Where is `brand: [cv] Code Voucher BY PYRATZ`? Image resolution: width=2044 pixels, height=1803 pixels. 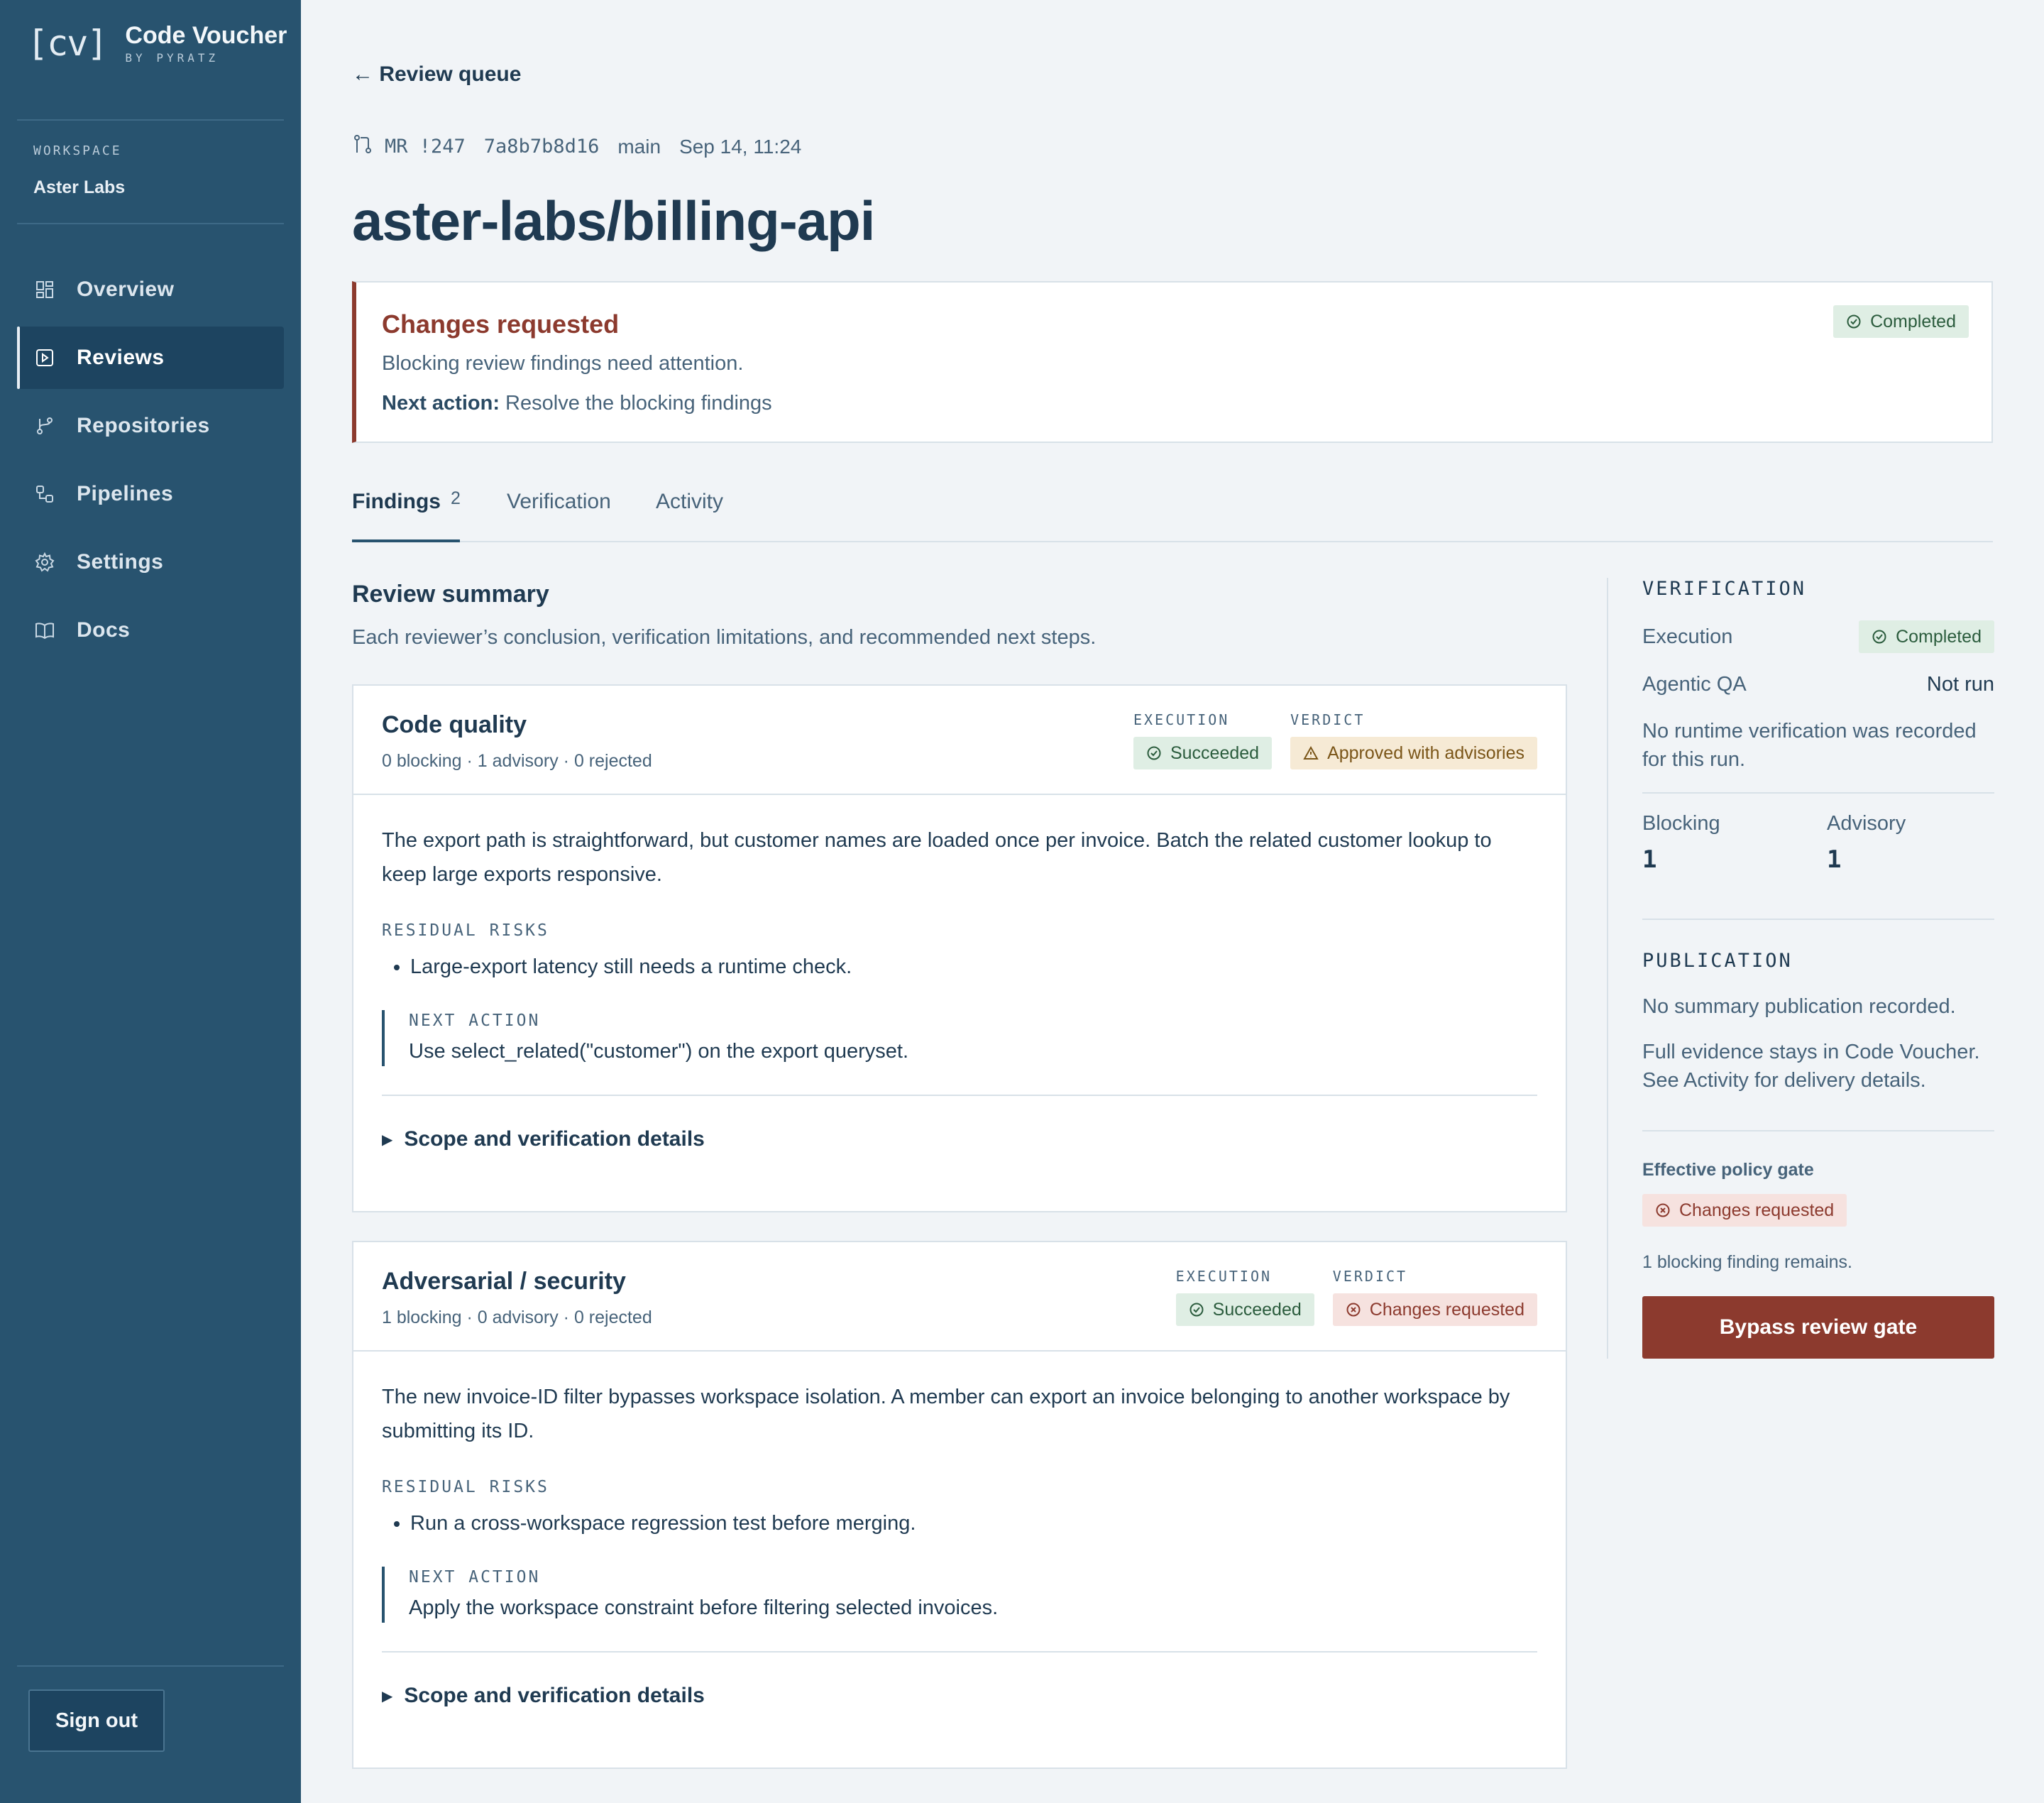
brand: [cv] Code Voucher BY PYRATZ is located at coordinates (157, 43).